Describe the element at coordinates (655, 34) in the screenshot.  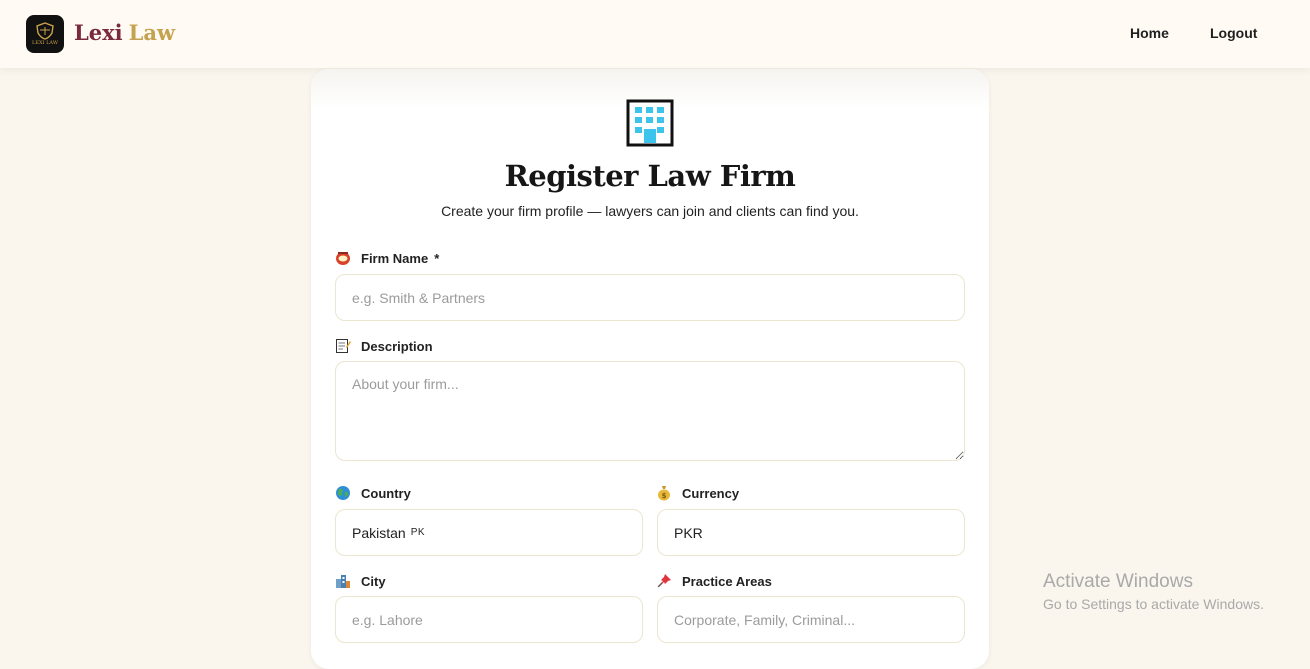
I see `top-navbar: LEXI LAW Lexi Law Home Logout` at that location.